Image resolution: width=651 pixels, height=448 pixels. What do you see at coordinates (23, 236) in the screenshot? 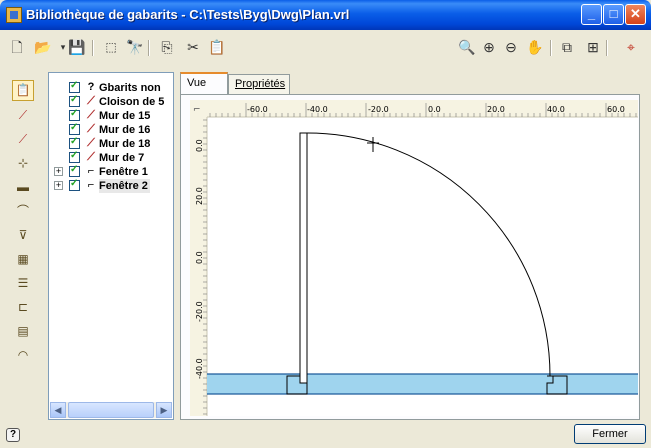
I see `window-tool-icon: ⊽` at bounding box center [23, 236].